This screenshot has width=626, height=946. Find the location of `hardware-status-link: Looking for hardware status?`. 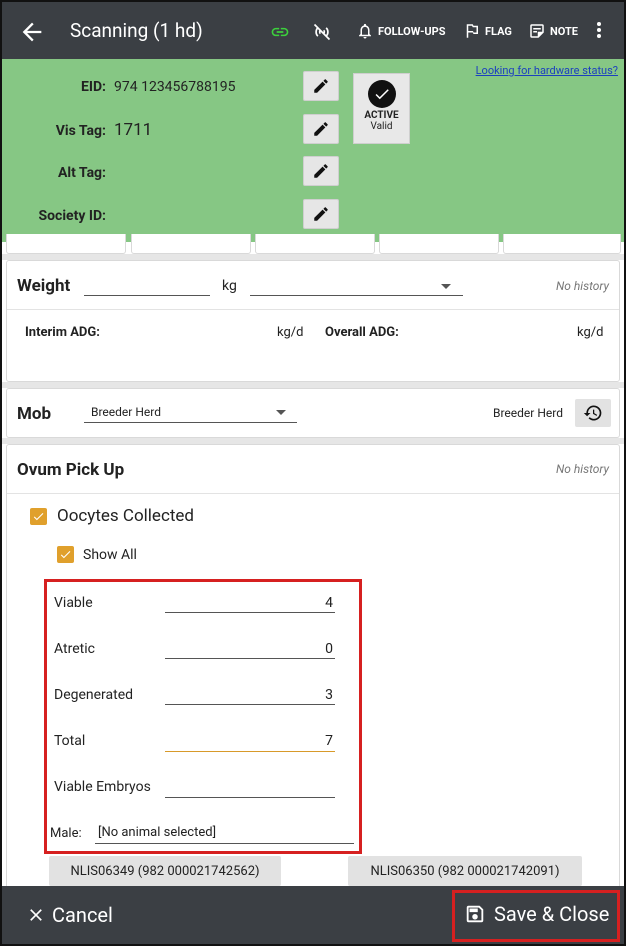

hardware-status-link: Looking for hardware status? is located at coordinates (547, 70).